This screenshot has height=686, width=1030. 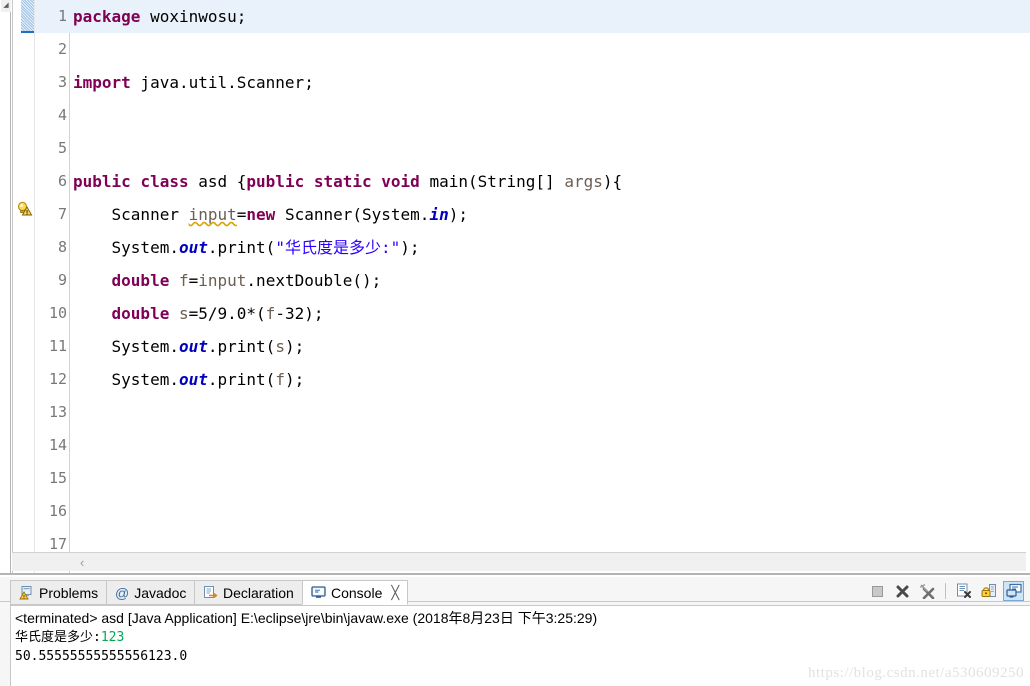 What do you see at coordinates (400, 181) in the screenshot?
I see `code-token: void` at bounding box center [400, 181].